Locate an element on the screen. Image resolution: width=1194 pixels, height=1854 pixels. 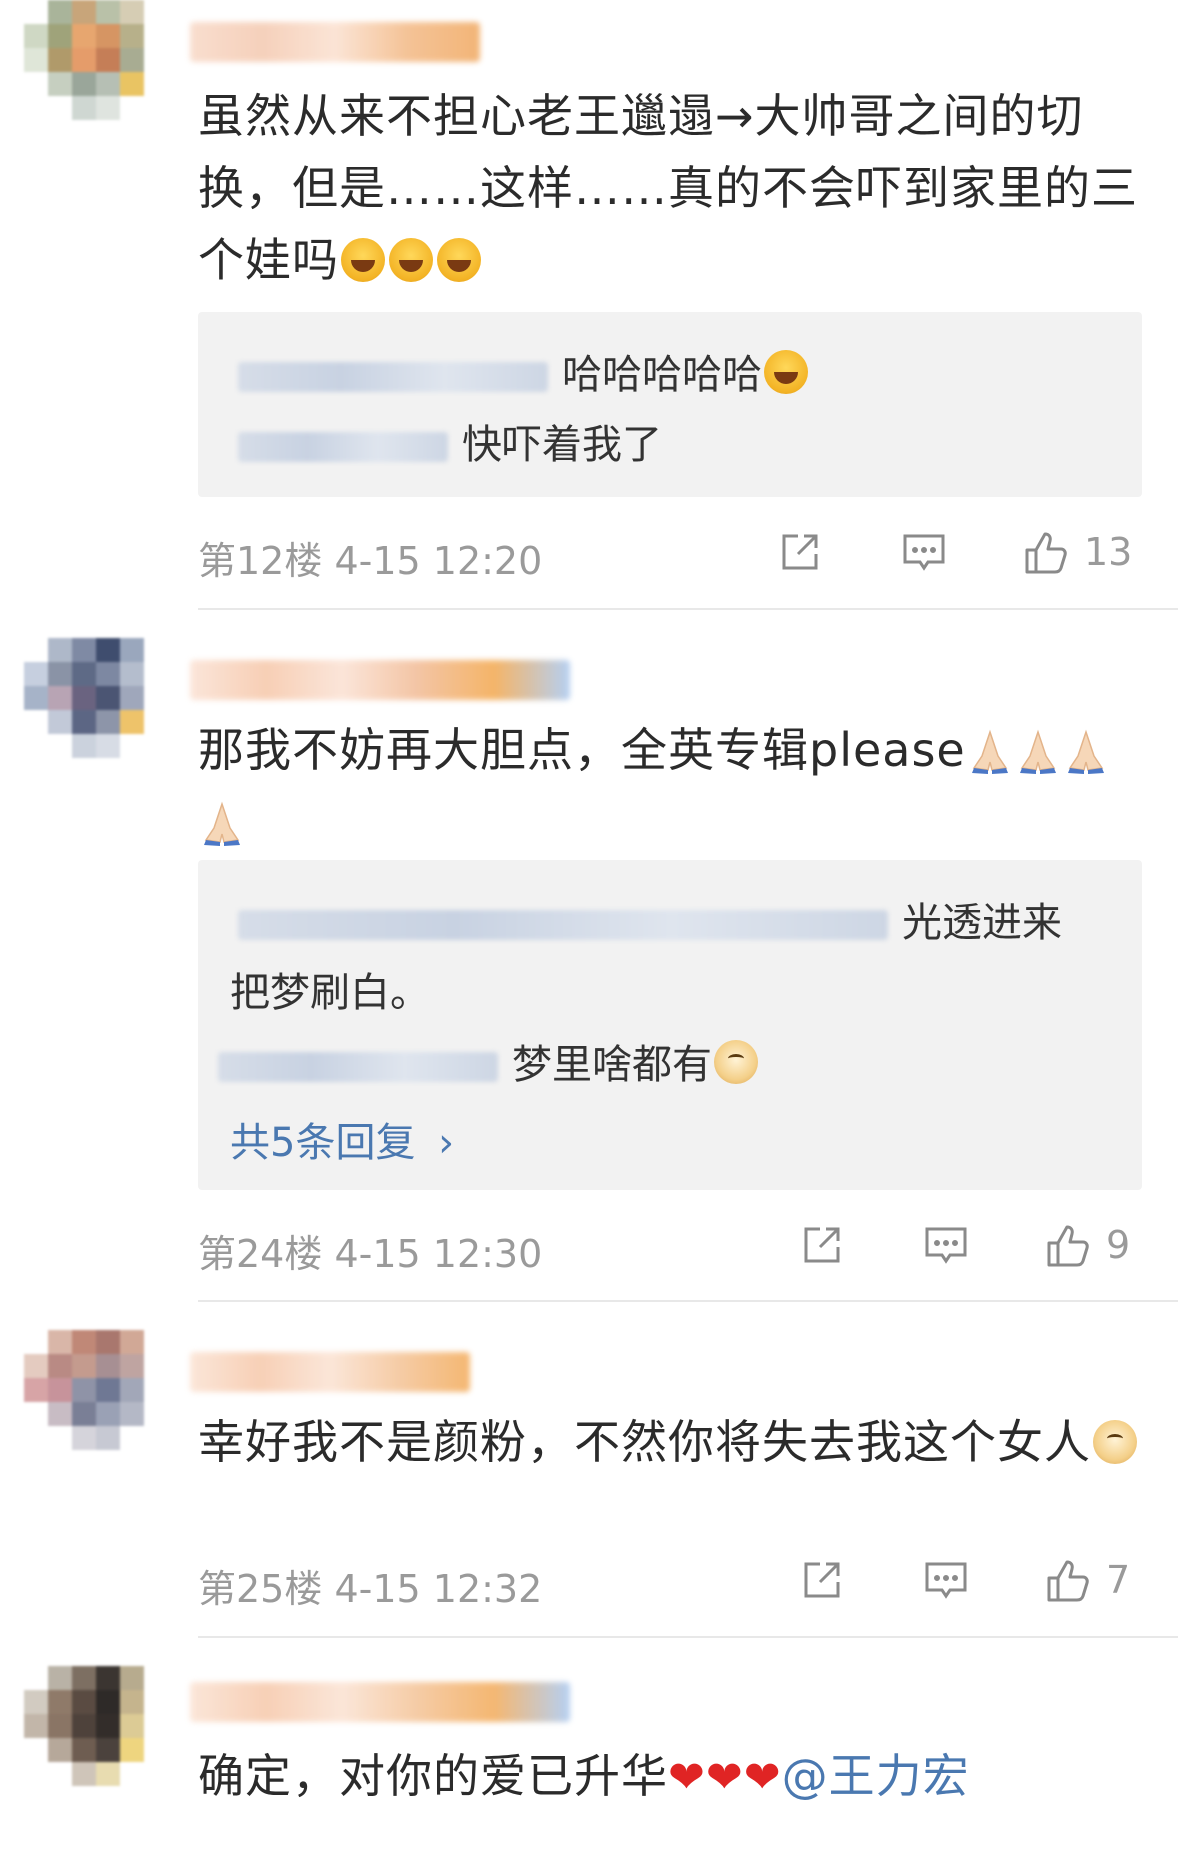
reply-item: 梦里啥都有 is located at coordinates (489, 1061).